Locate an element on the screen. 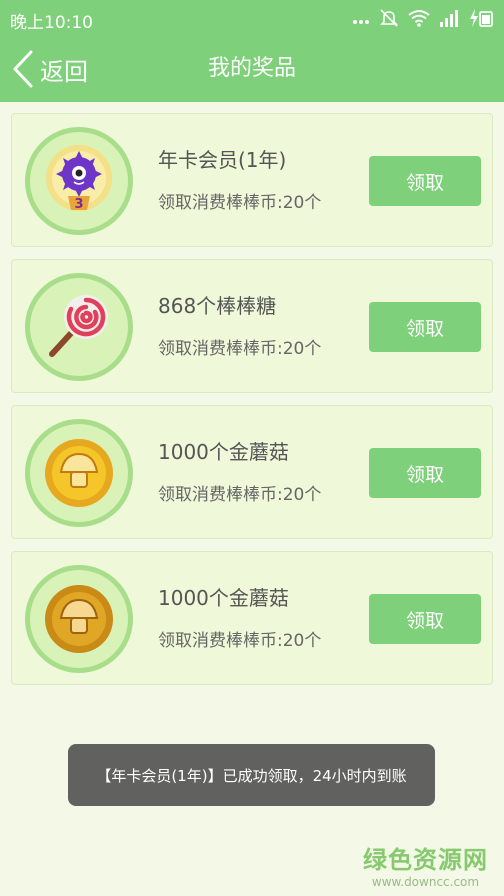  prize-name: 年卡会员(1年) is located at coordinates (222, 160).